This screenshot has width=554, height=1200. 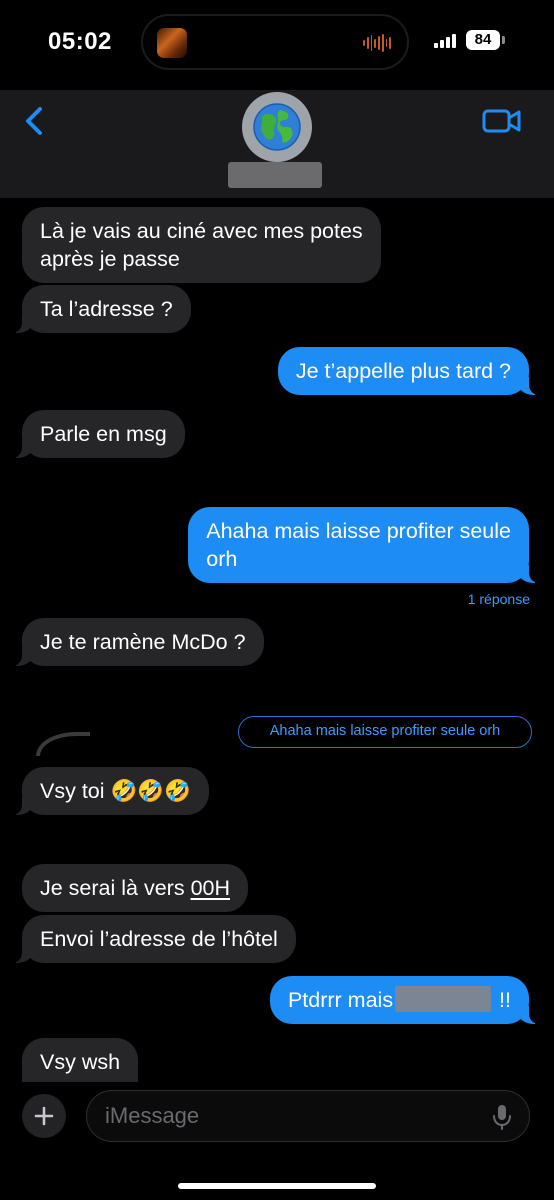 I want to click on message-incoming: Ta l’adresse ?, so click(x=101, y=309).